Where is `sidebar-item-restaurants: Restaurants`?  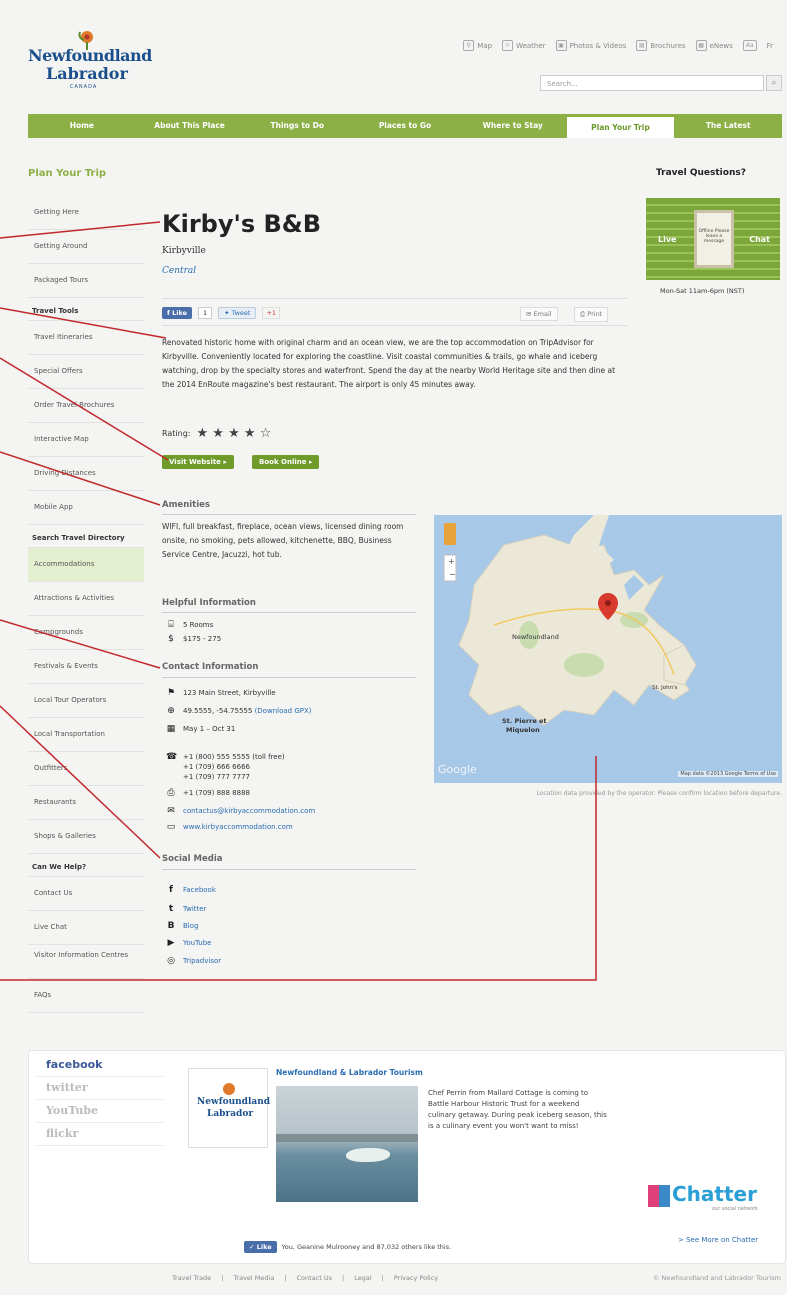
sidebar-item-restaurants: Restaurants is located at coordinates (86, 803).